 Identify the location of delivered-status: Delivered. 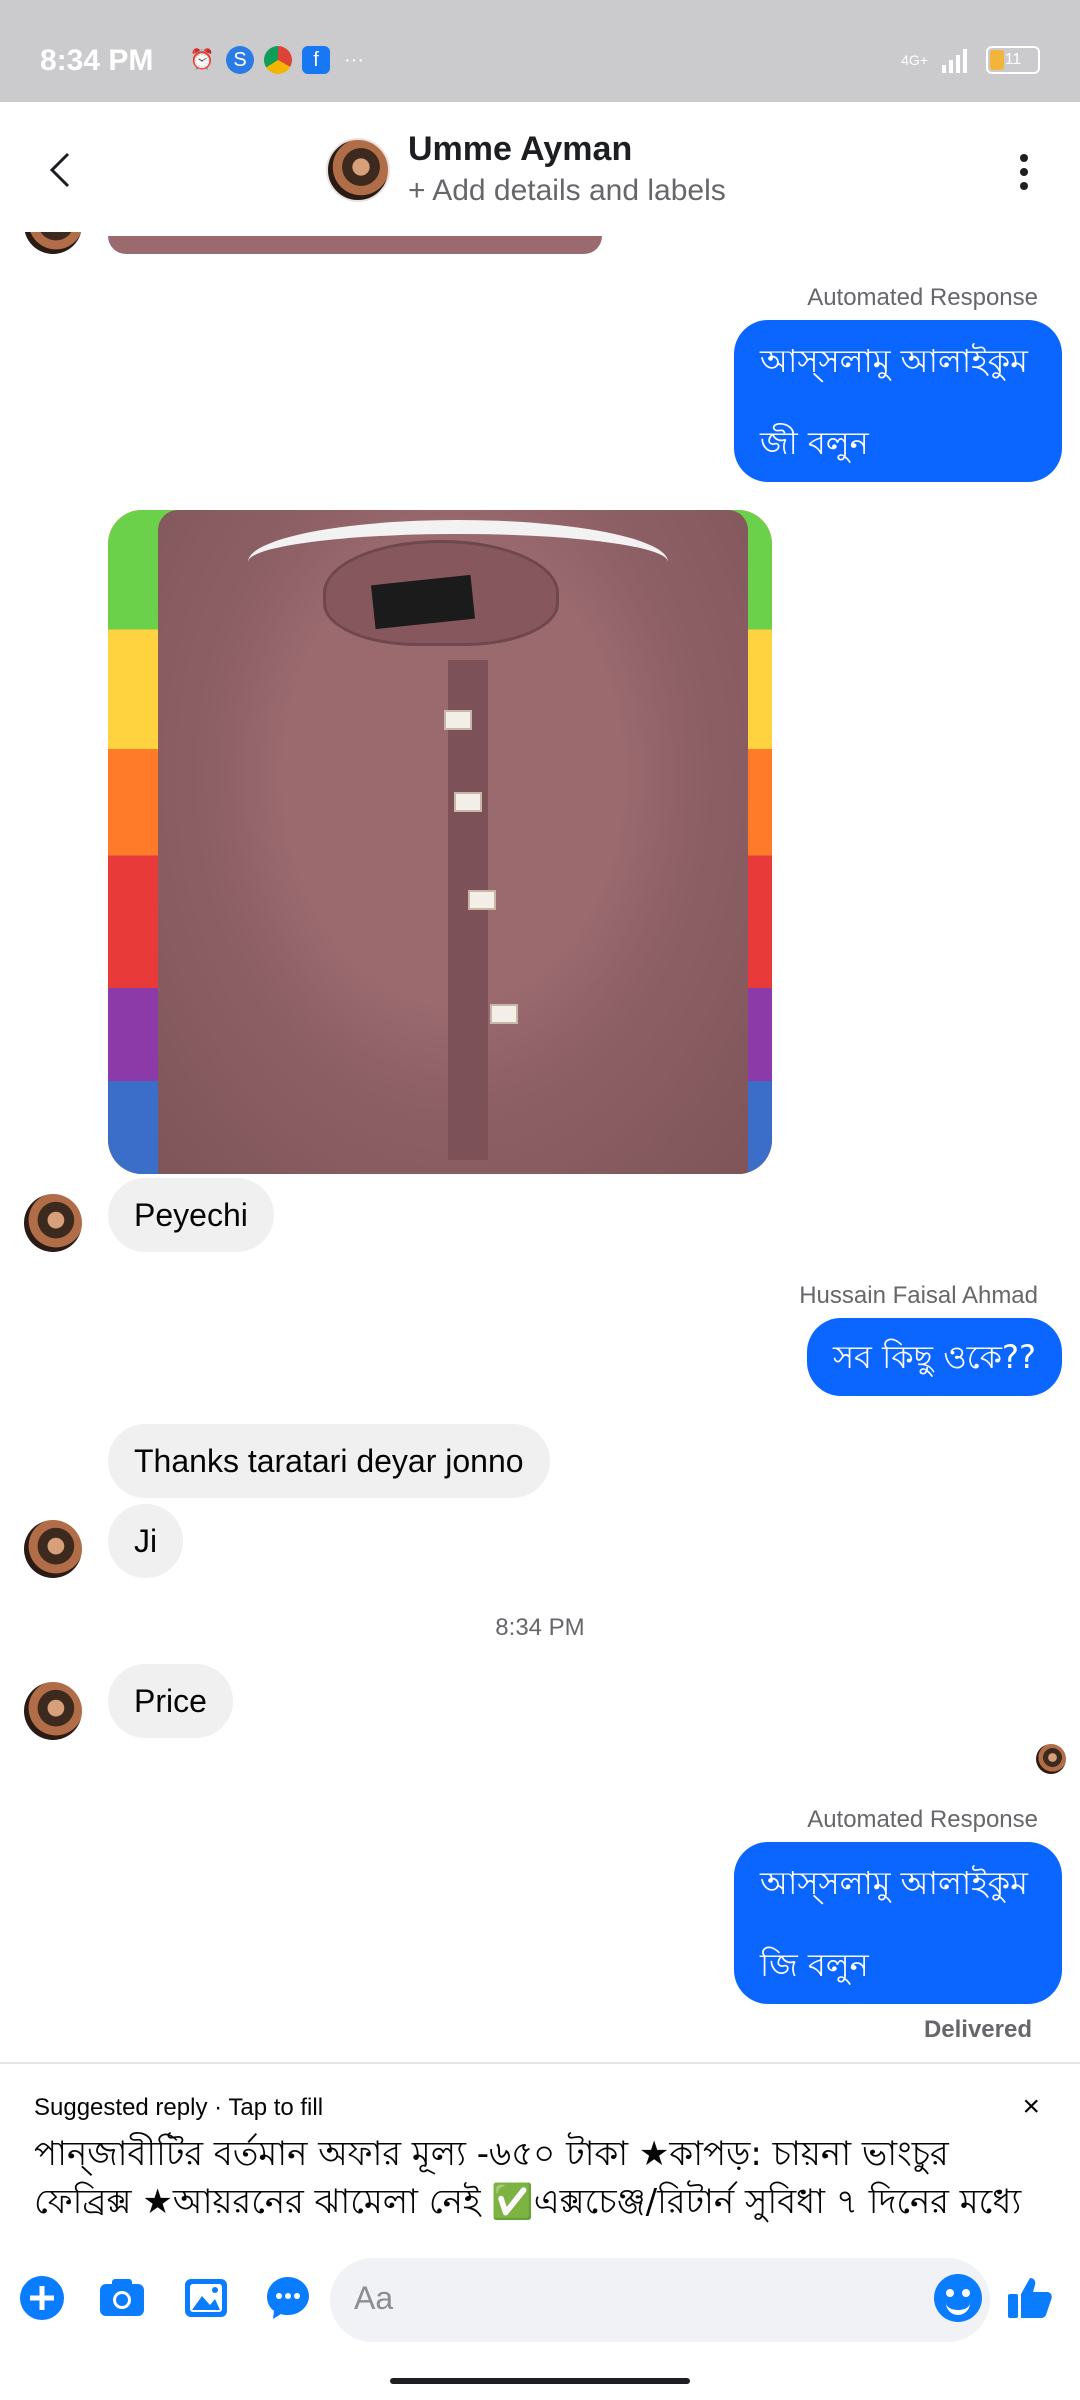
(977, 2029).